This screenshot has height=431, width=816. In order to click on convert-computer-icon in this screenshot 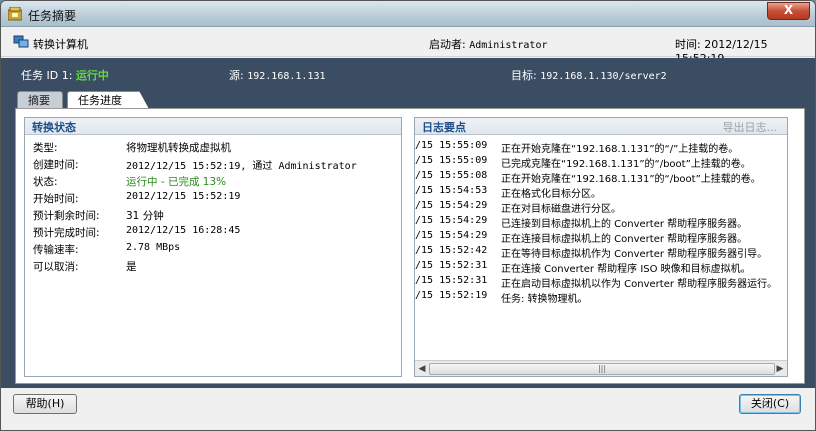, I will do `click(21, 41)`.